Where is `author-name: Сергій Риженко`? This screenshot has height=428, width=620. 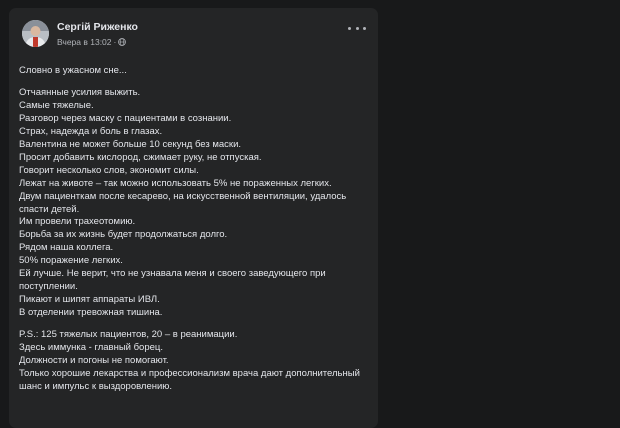
author-name: Сергій Риженко is located at coordinates (97, 27).